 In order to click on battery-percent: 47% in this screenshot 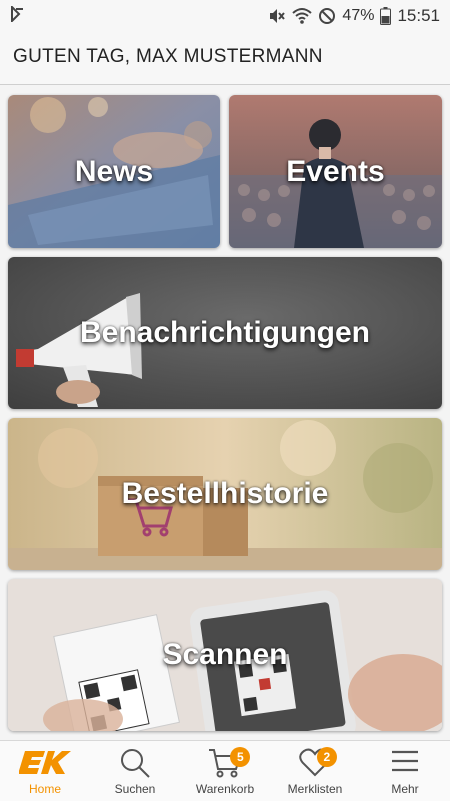, I will do `click(358, 15)`.